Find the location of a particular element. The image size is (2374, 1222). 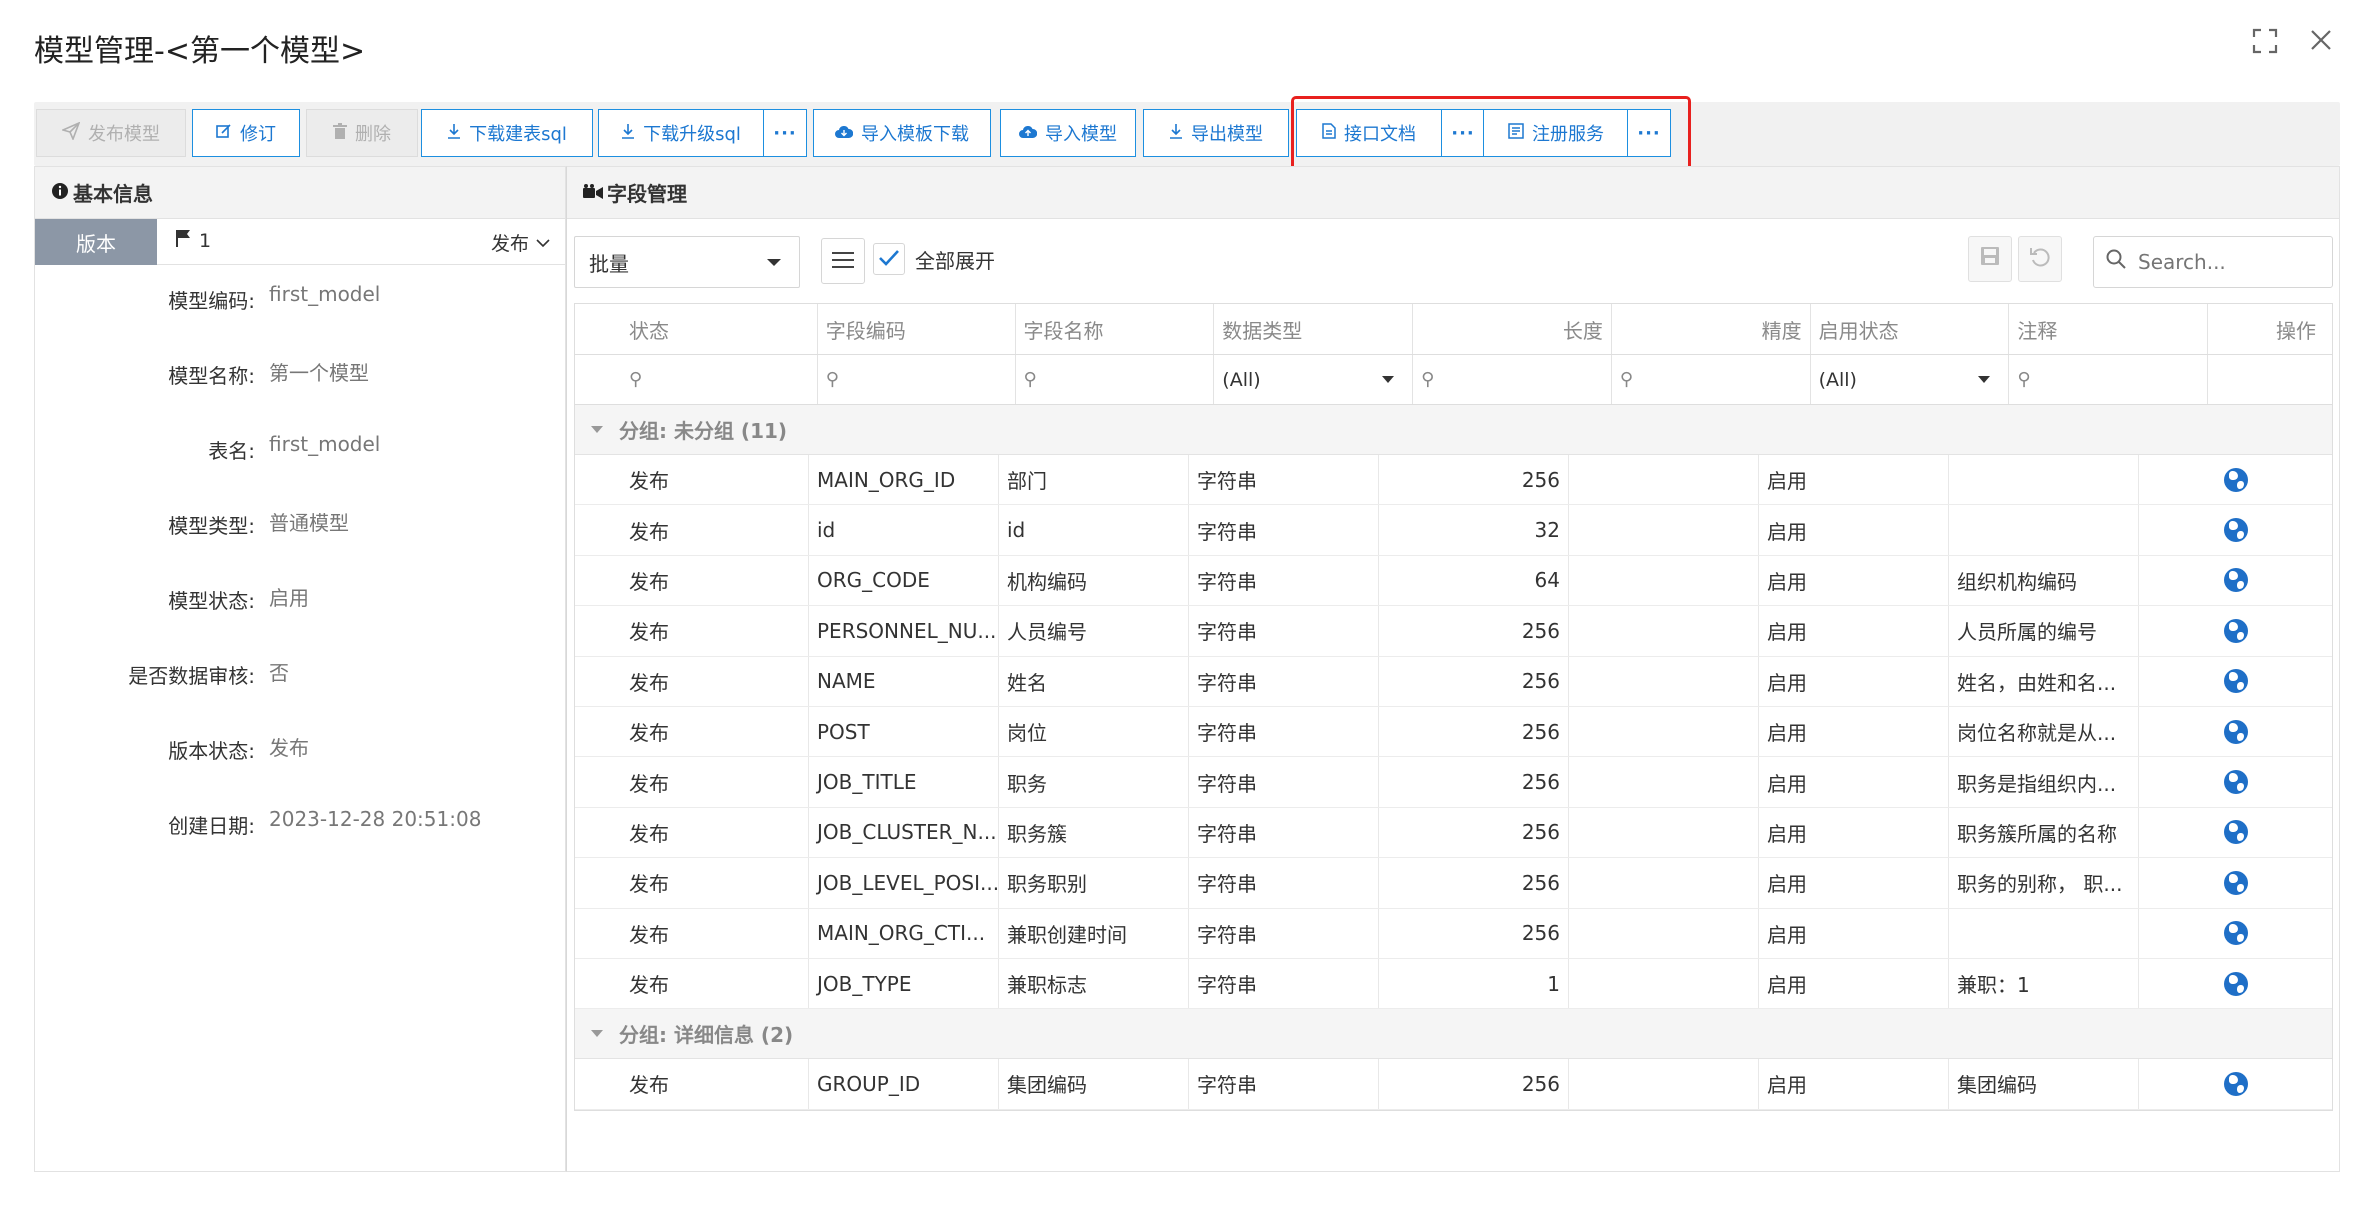

cell-name: 部门 is located at coordinates (1094, 480).